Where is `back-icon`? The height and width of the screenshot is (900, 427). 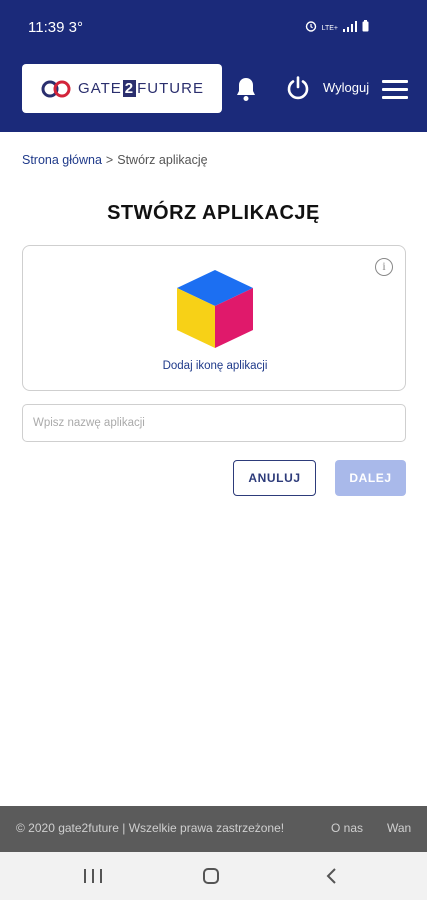 back-icon is located at coordinates (332, 876).